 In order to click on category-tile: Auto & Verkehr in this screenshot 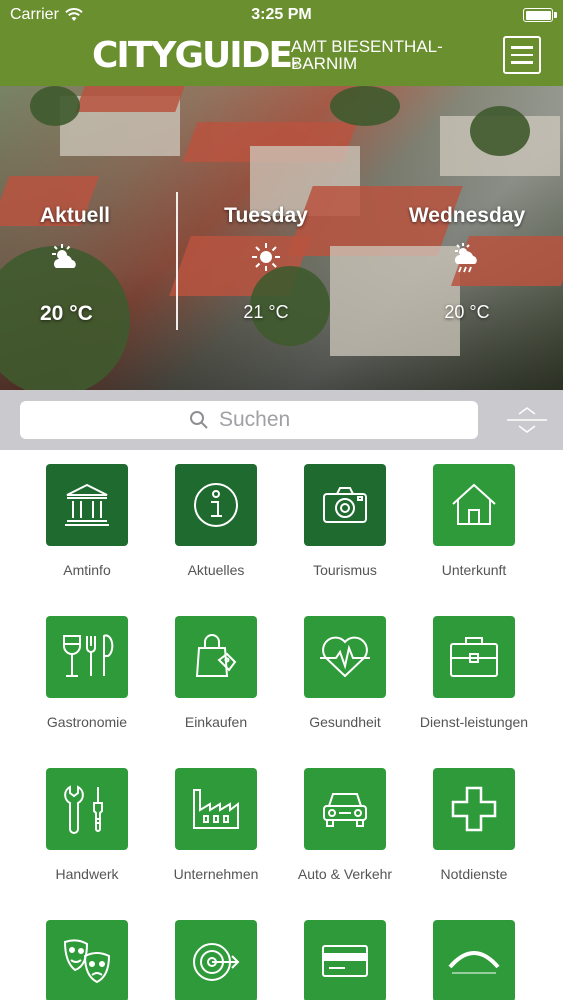, I will do `click(345, 825)`.